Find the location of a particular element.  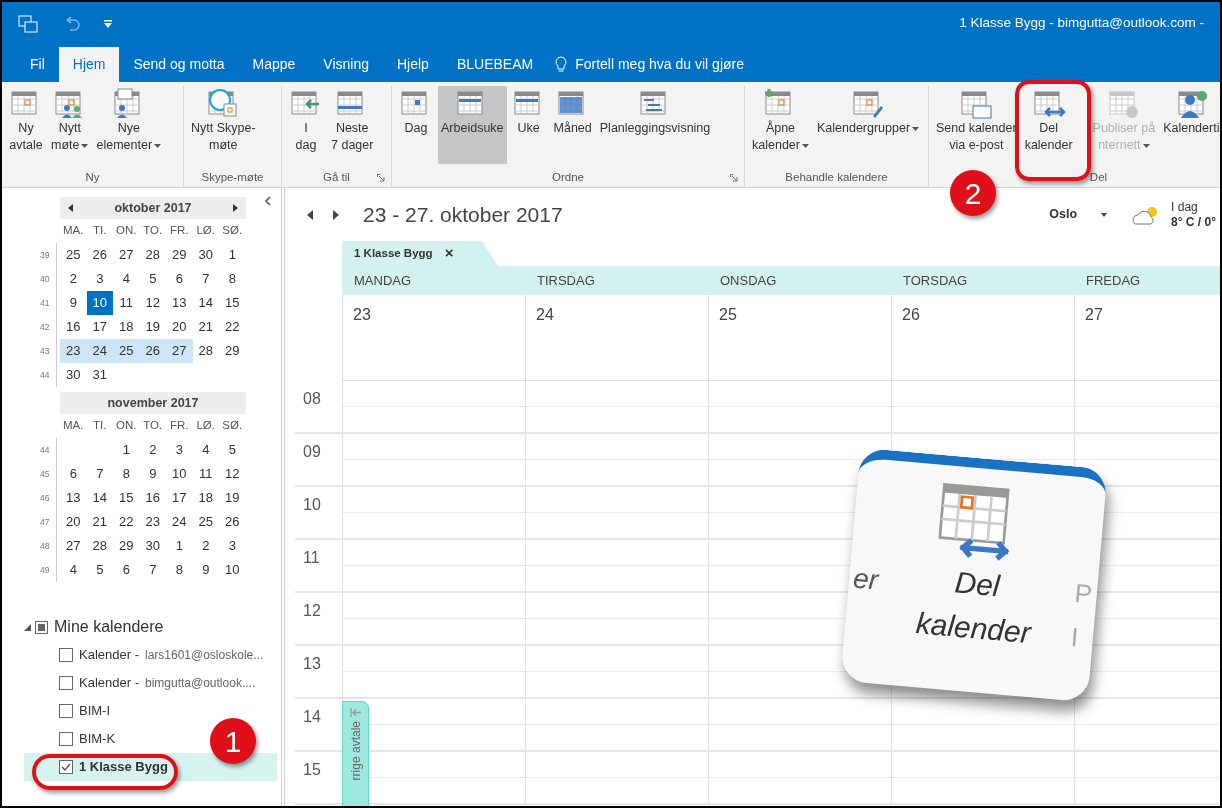

ribbon-button: Kalendergrupper is located at coordinates (868, 125).